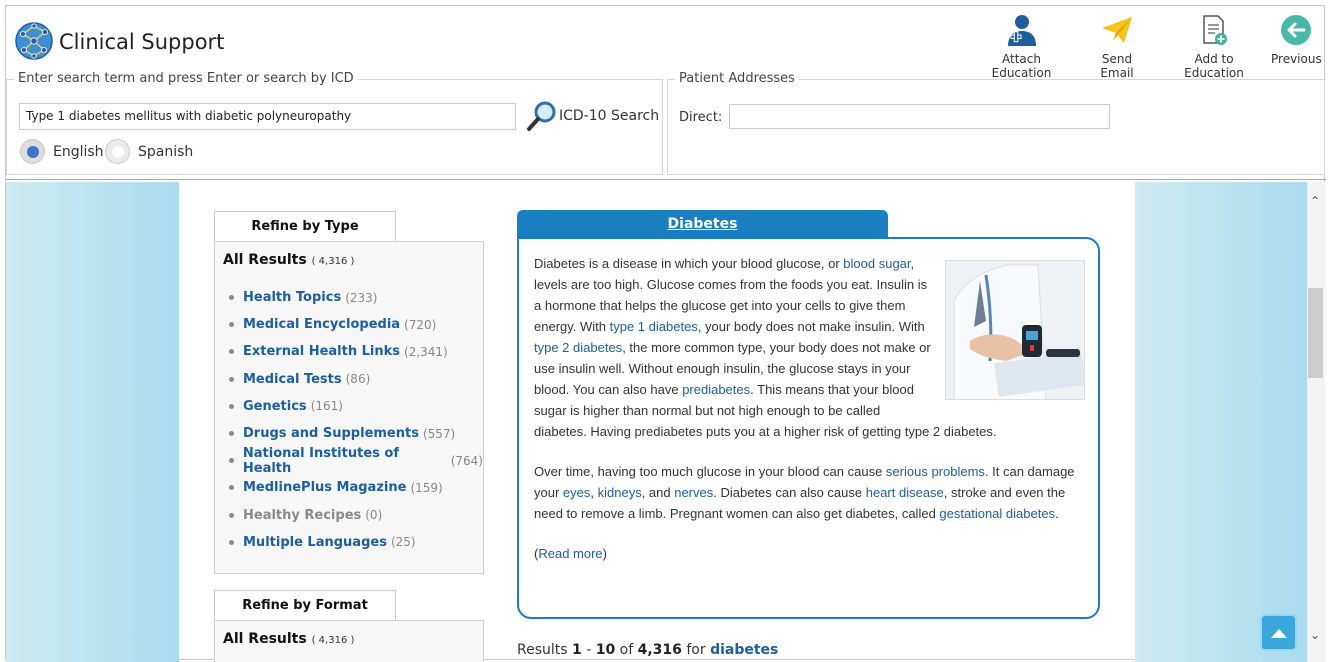 The image size is (1329, 662). What do you see at coordinates (292, 379) in the screenshot?
I see `category-name: Medical Tests` at bounding box center [292, 379].